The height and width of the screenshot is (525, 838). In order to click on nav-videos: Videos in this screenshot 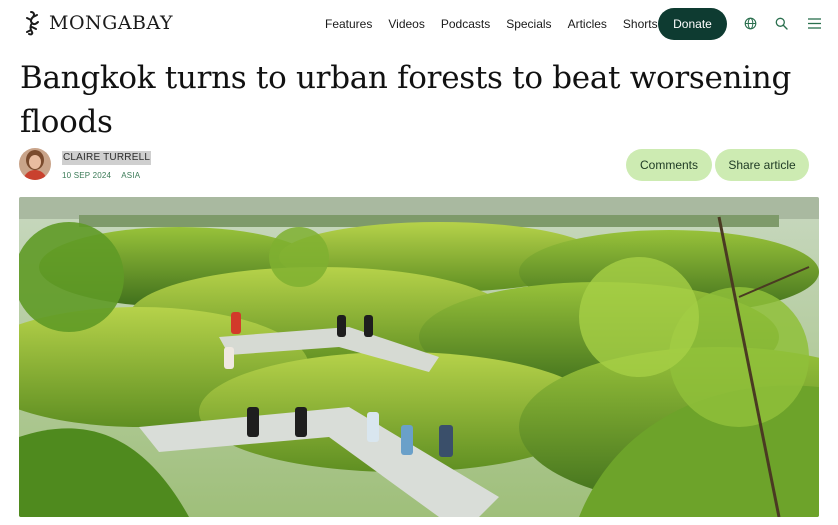, I will do `click(406, 24)`.